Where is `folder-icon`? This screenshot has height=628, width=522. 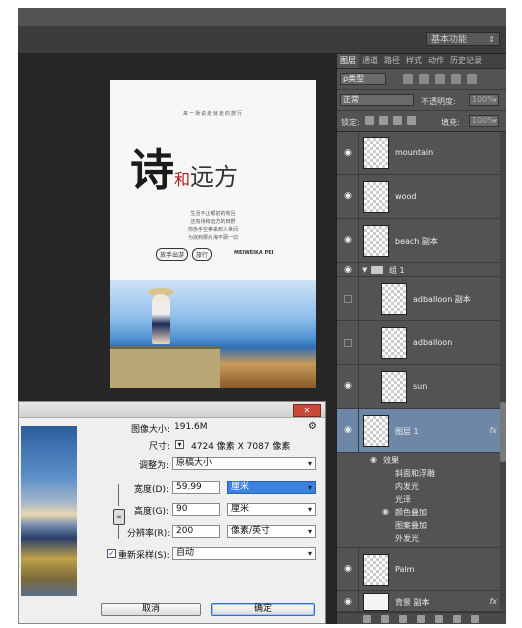 folder-icon is located at coordinates (439, 619).